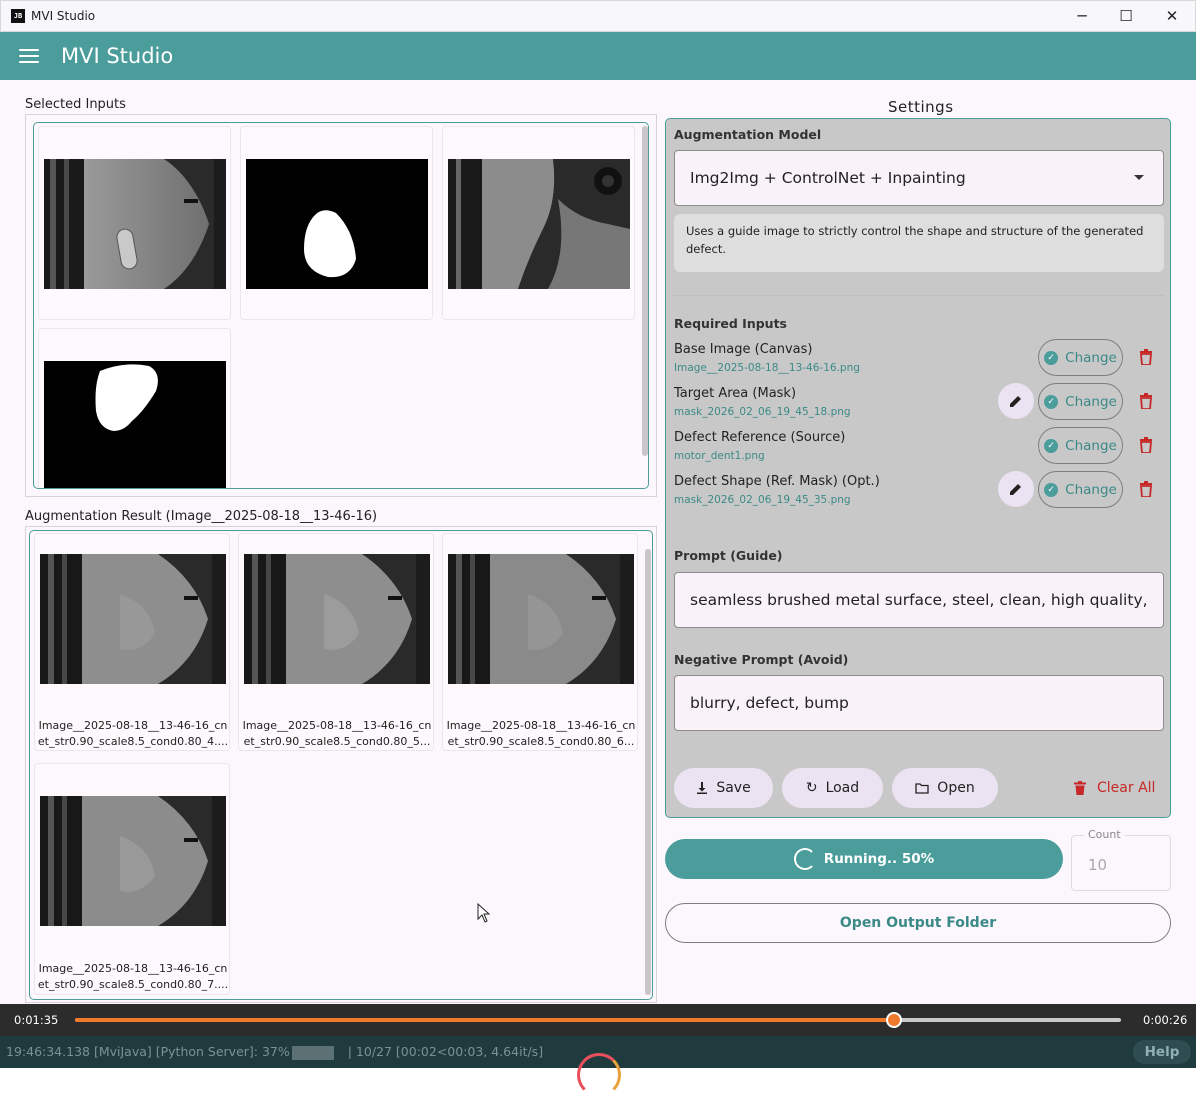 The width and height of the screenshot is (1196, 1097). I want to click on remaining-time: 0:00:26, so click(1165, 1020).